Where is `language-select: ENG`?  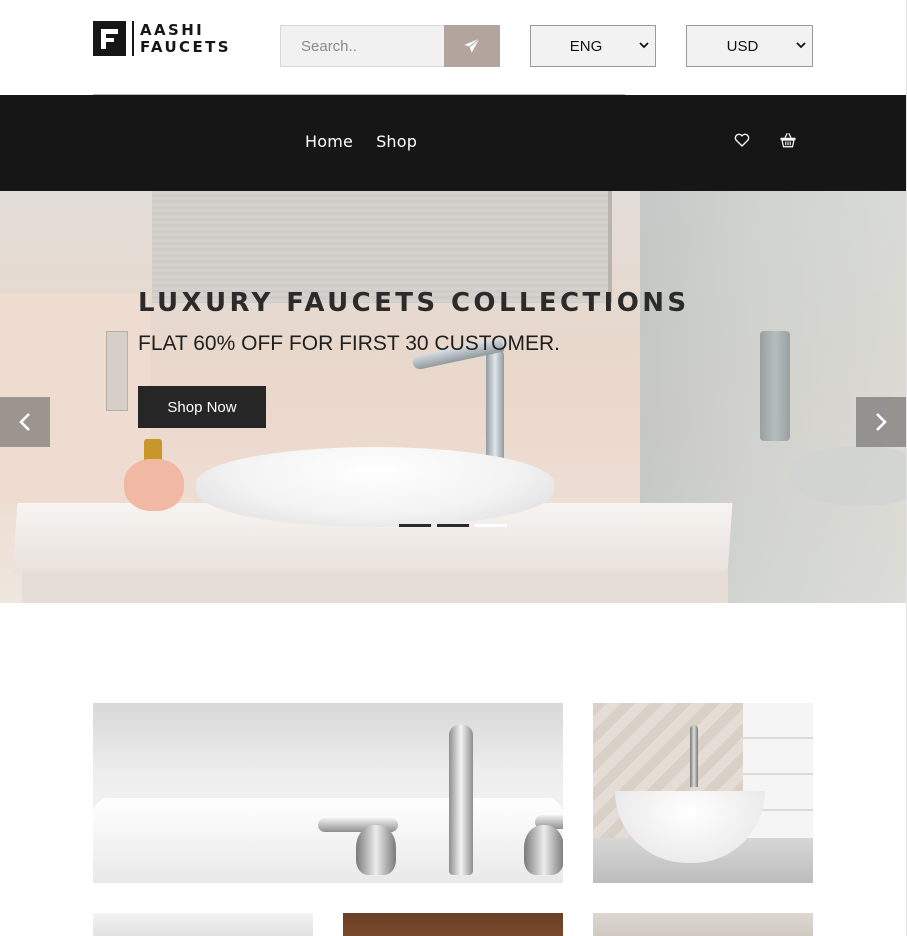 language-select: ENG is located at coordinates (593, 46).